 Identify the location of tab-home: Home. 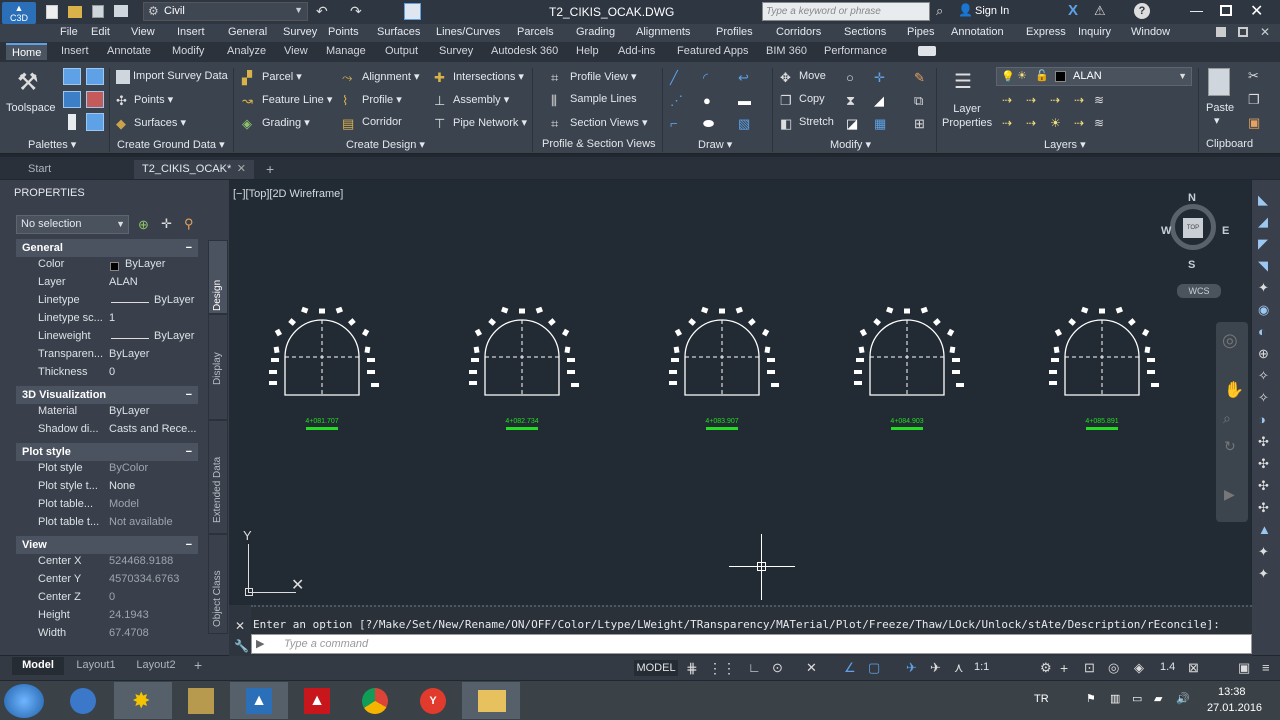
(27, 51).